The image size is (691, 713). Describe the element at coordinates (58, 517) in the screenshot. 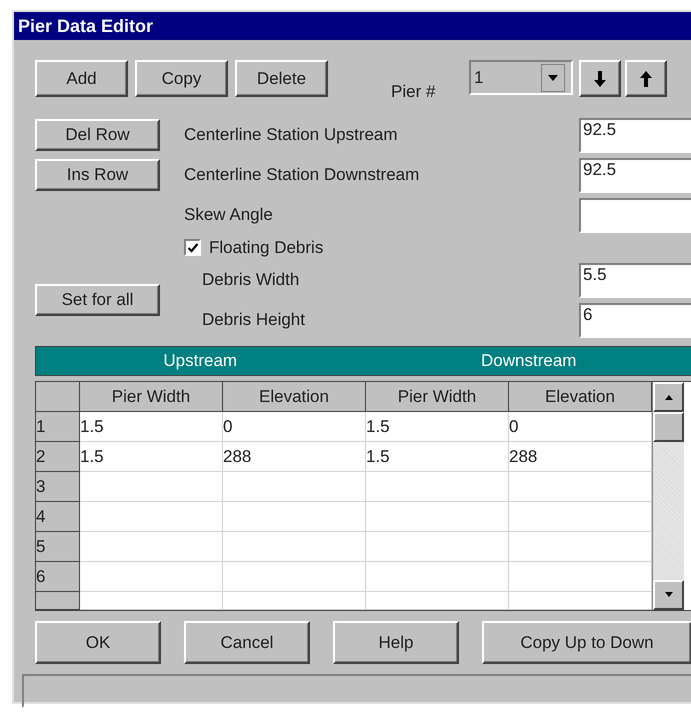

I see `row-header: 4` at that location.